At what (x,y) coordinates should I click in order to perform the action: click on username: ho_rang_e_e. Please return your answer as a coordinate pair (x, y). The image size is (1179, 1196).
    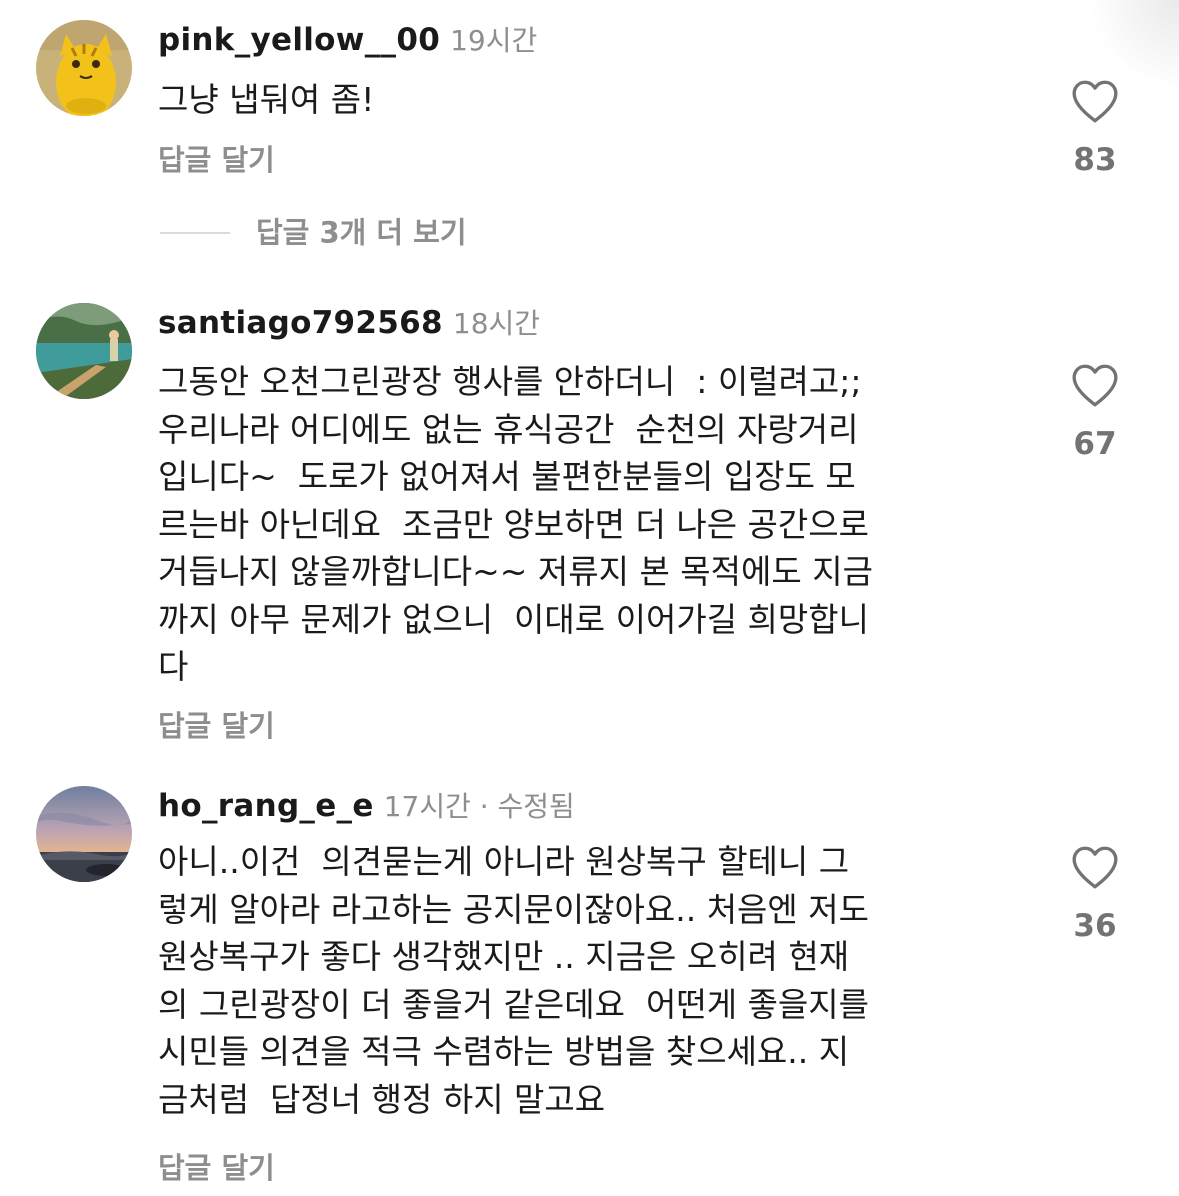
    Looking at the image, I should click on (266, 806).